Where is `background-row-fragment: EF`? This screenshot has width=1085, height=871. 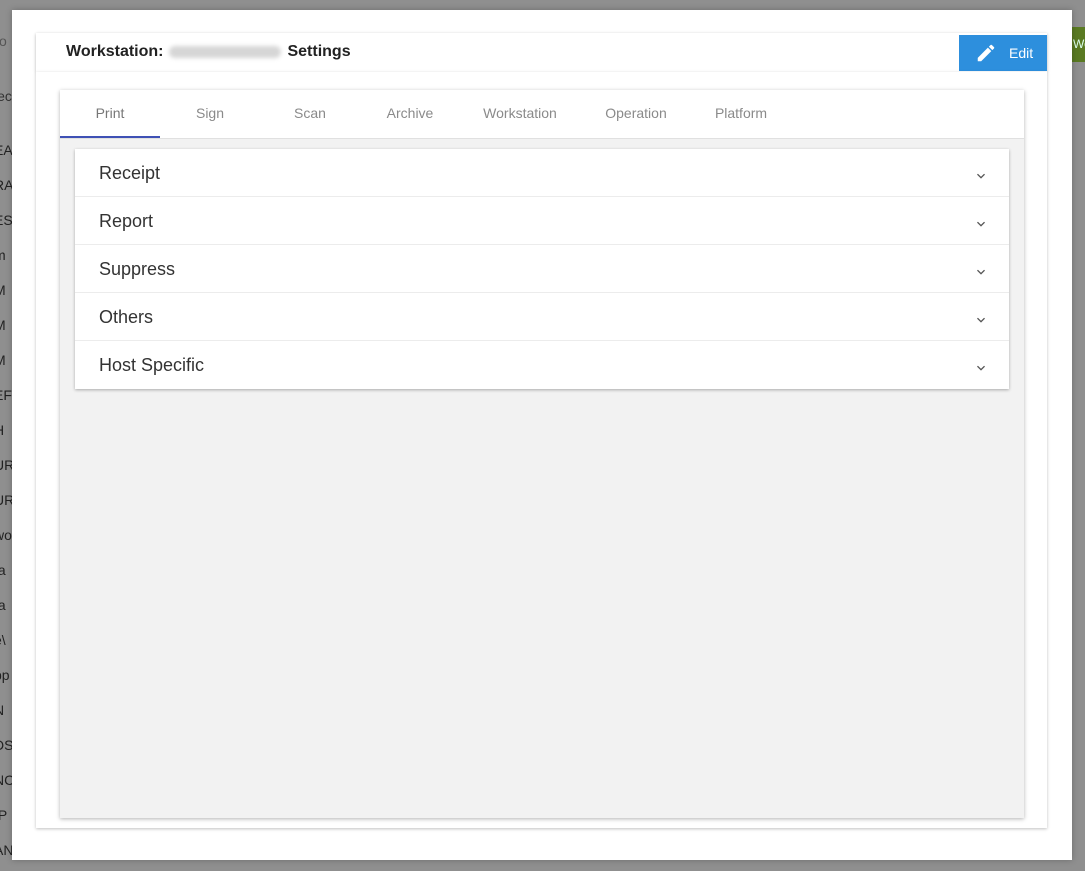 background-row-fragment: EF is located at coordinates (6, 395).